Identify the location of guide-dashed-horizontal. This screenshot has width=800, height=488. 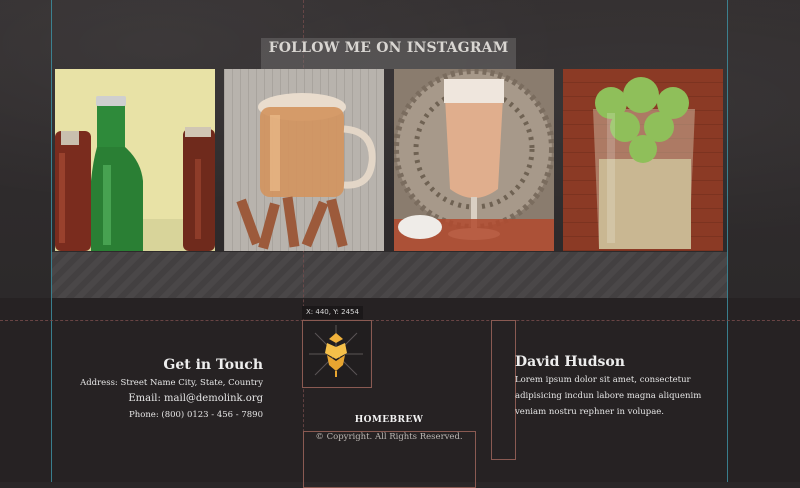
(400, 320).